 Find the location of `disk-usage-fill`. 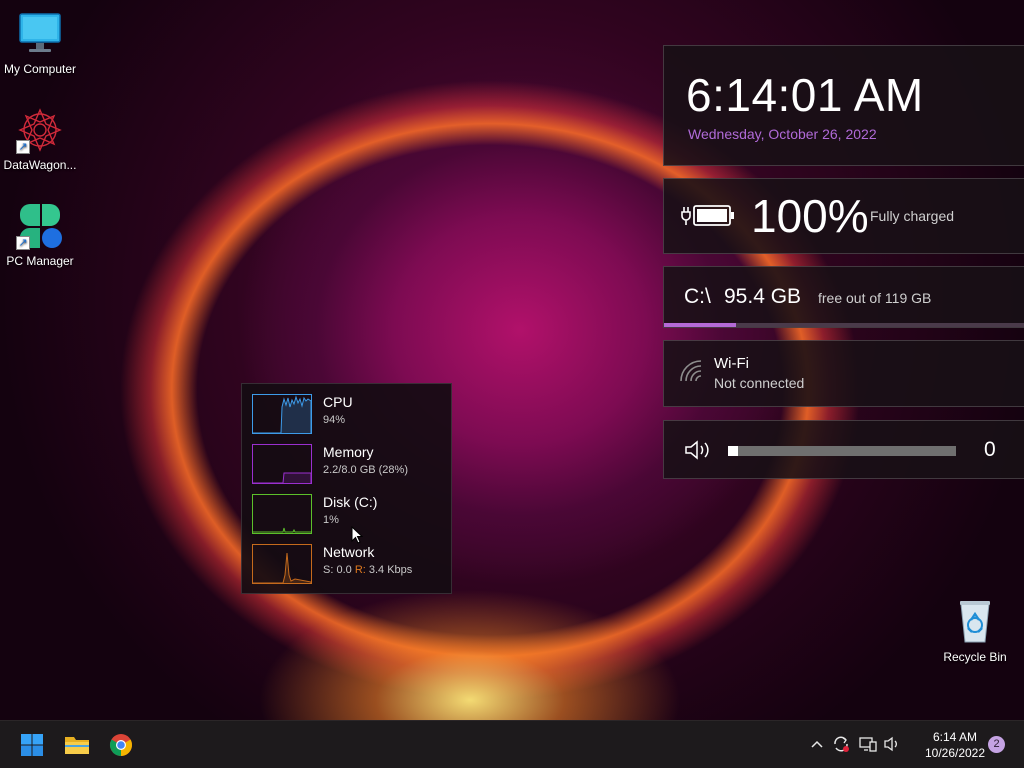

disk-usage-fill is located at coordinates (700, 325).